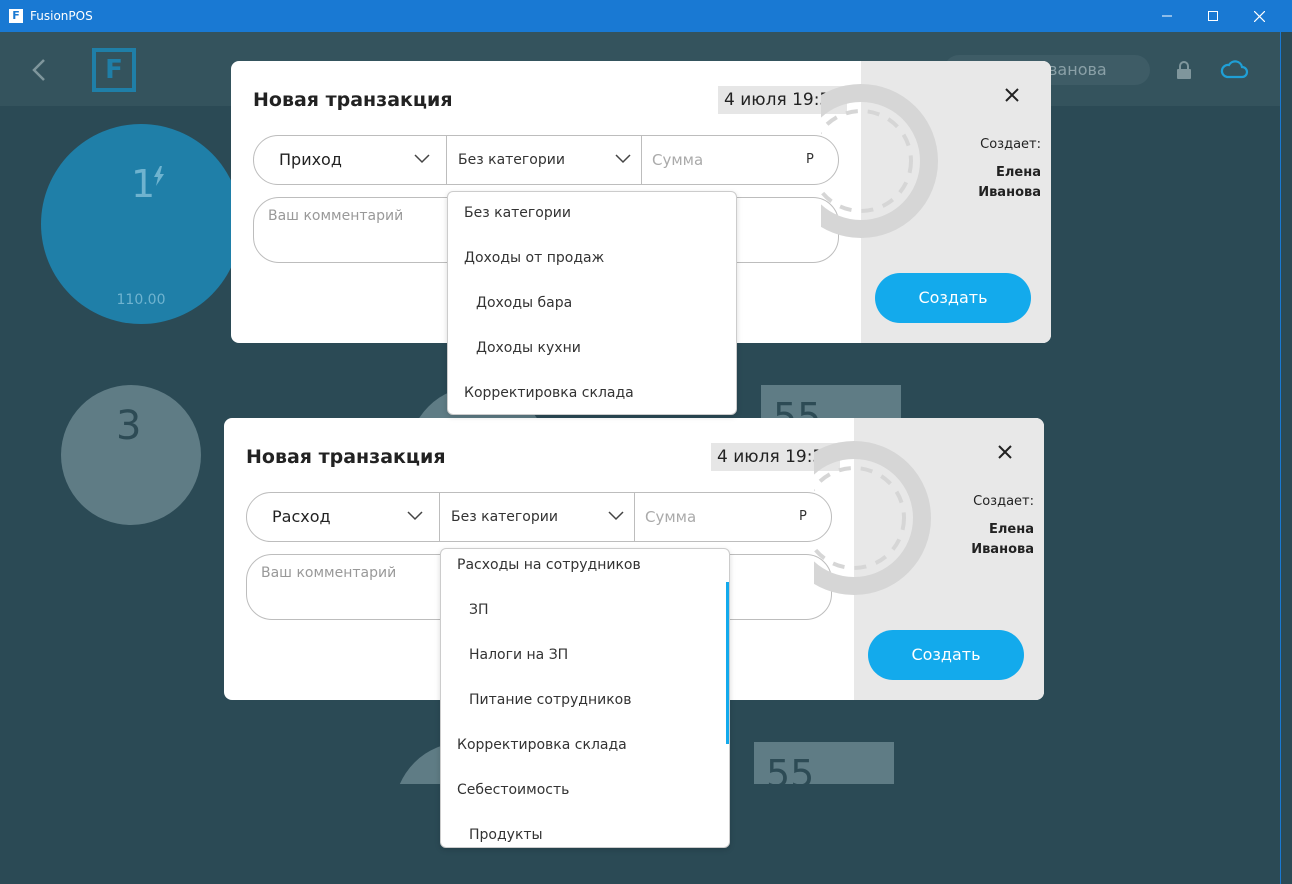 The width and height of the screenshot is (1292, 884). Describe the element at coordinates (141, 224) in the screenshot. I see `table-tile: 1 110.00` at that location.